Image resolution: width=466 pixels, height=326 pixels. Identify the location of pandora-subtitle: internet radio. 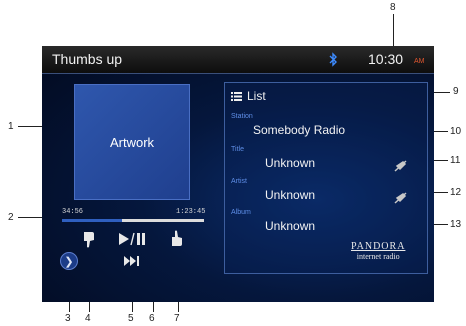
(378, 256).